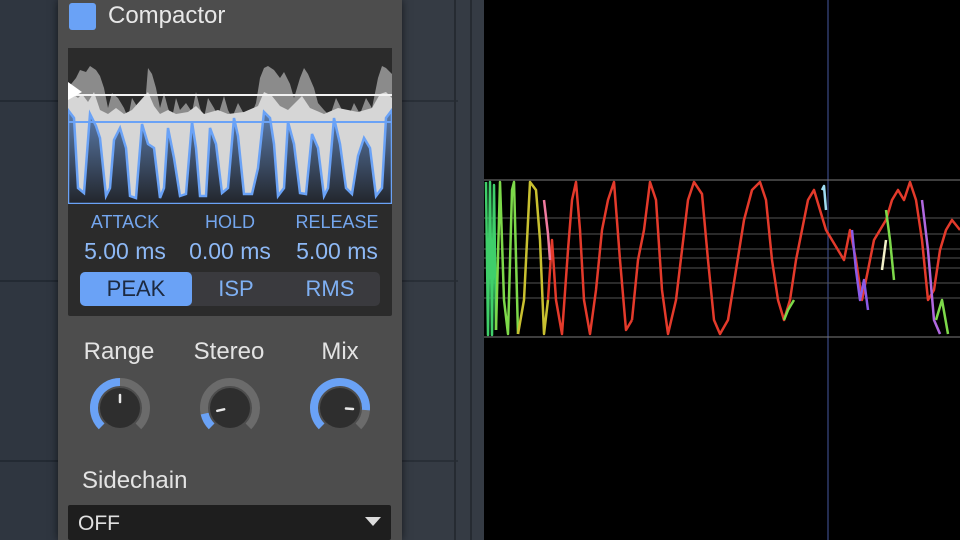 Image resolution: width=960 pixels, height=540 pixels. I want to click on plugin-enable-toggle, so click(82, 16).